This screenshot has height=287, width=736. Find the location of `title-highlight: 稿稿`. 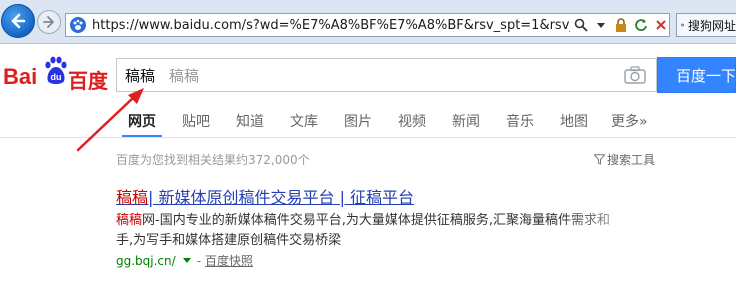

title-highlight: 稿稿 is located at coordinates (132, 197).